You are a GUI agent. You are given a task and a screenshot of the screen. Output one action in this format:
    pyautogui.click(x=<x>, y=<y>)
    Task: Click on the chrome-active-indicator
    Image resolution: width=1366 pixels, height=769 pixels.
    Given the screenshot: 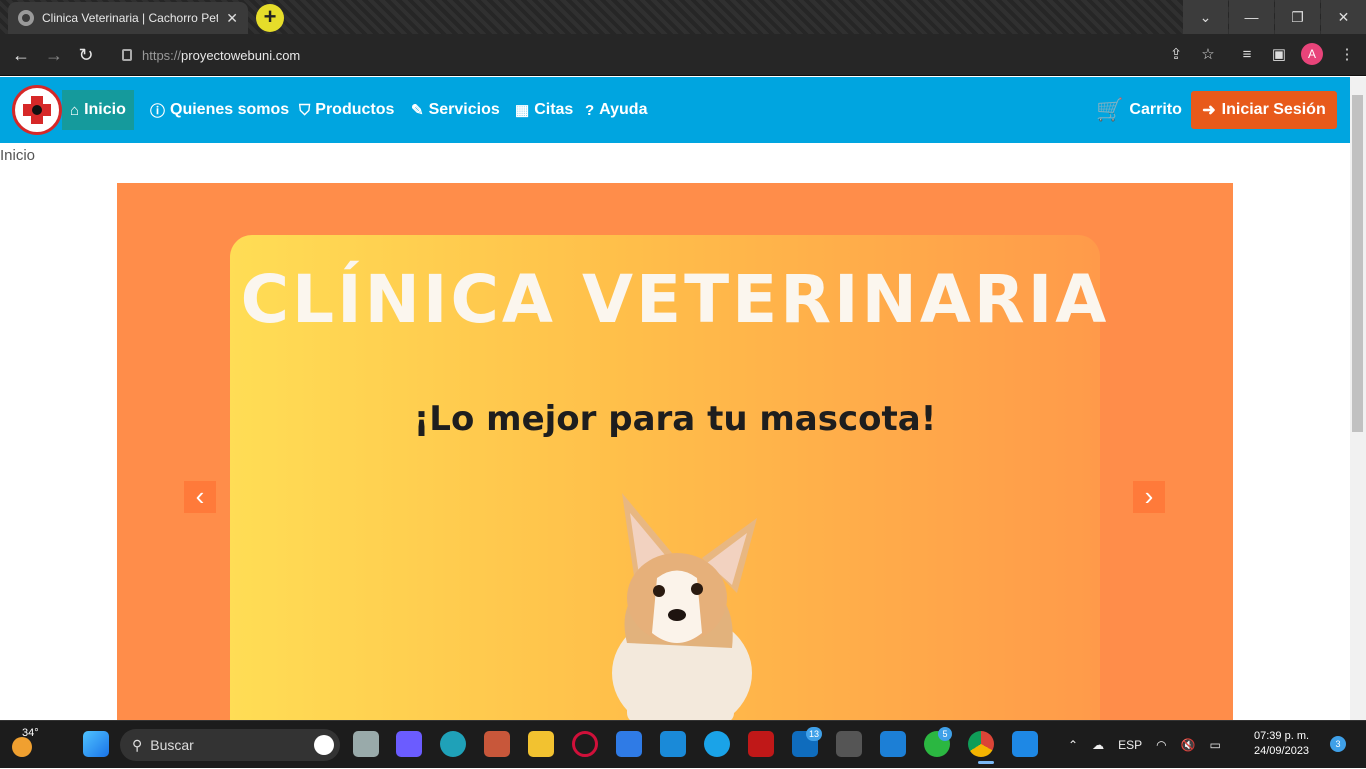 What is the action you would take?
    pyautogui.click(x=986, y=762)
    